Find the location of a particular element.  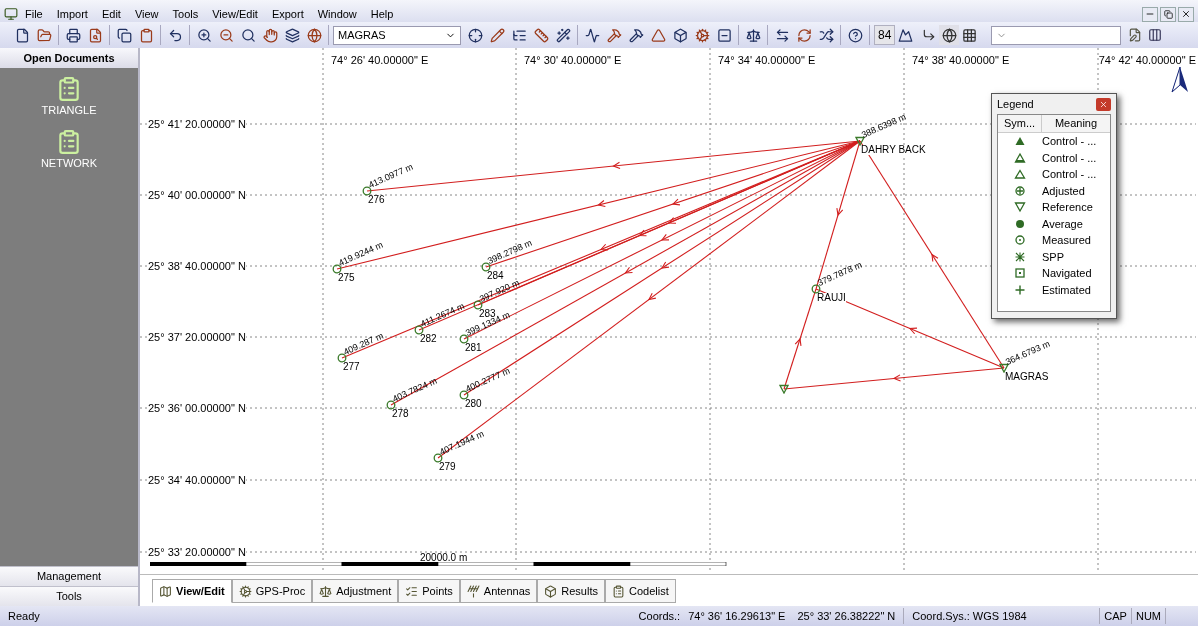

north-arrow-icon is located at coordinates (1180, 80).